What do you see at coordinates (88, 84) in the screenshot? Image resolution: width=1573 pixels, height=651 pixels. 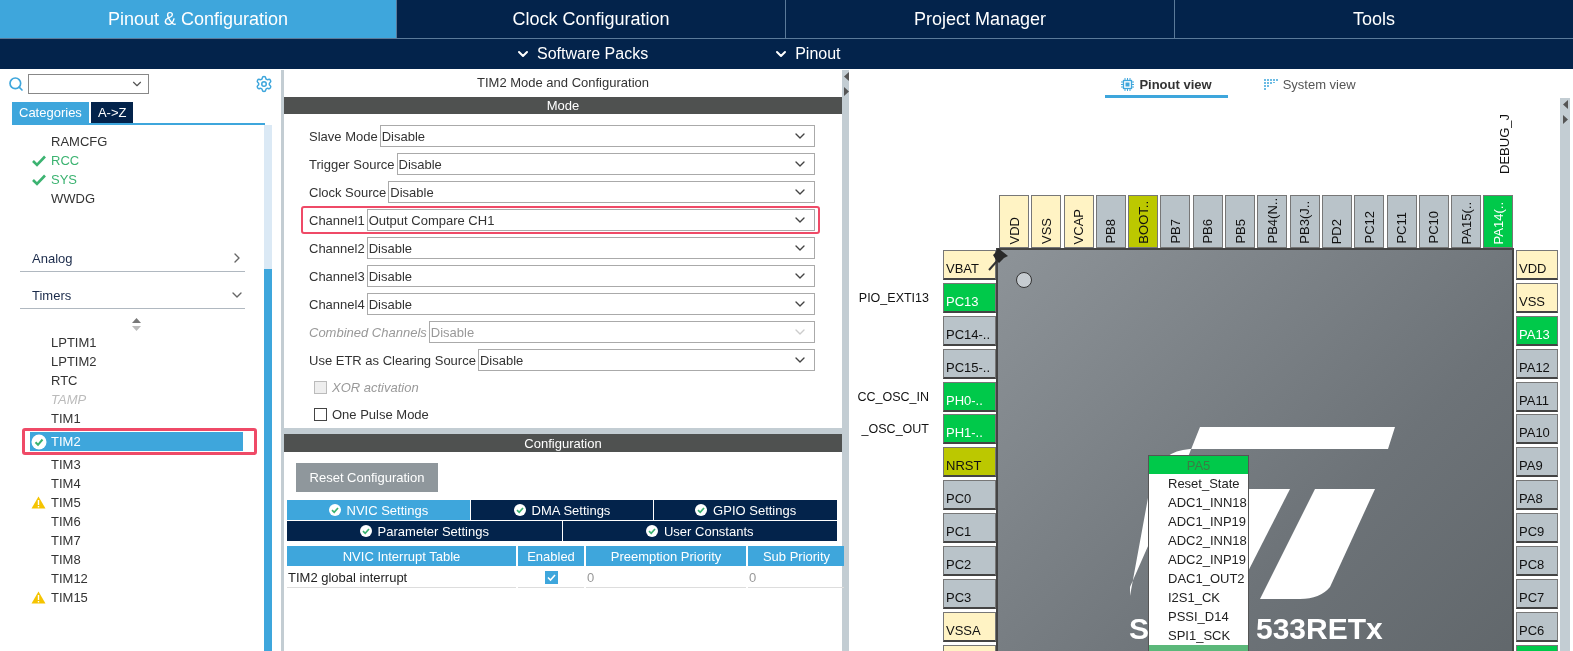 I see `search-field` at bounding box center [88, 84].